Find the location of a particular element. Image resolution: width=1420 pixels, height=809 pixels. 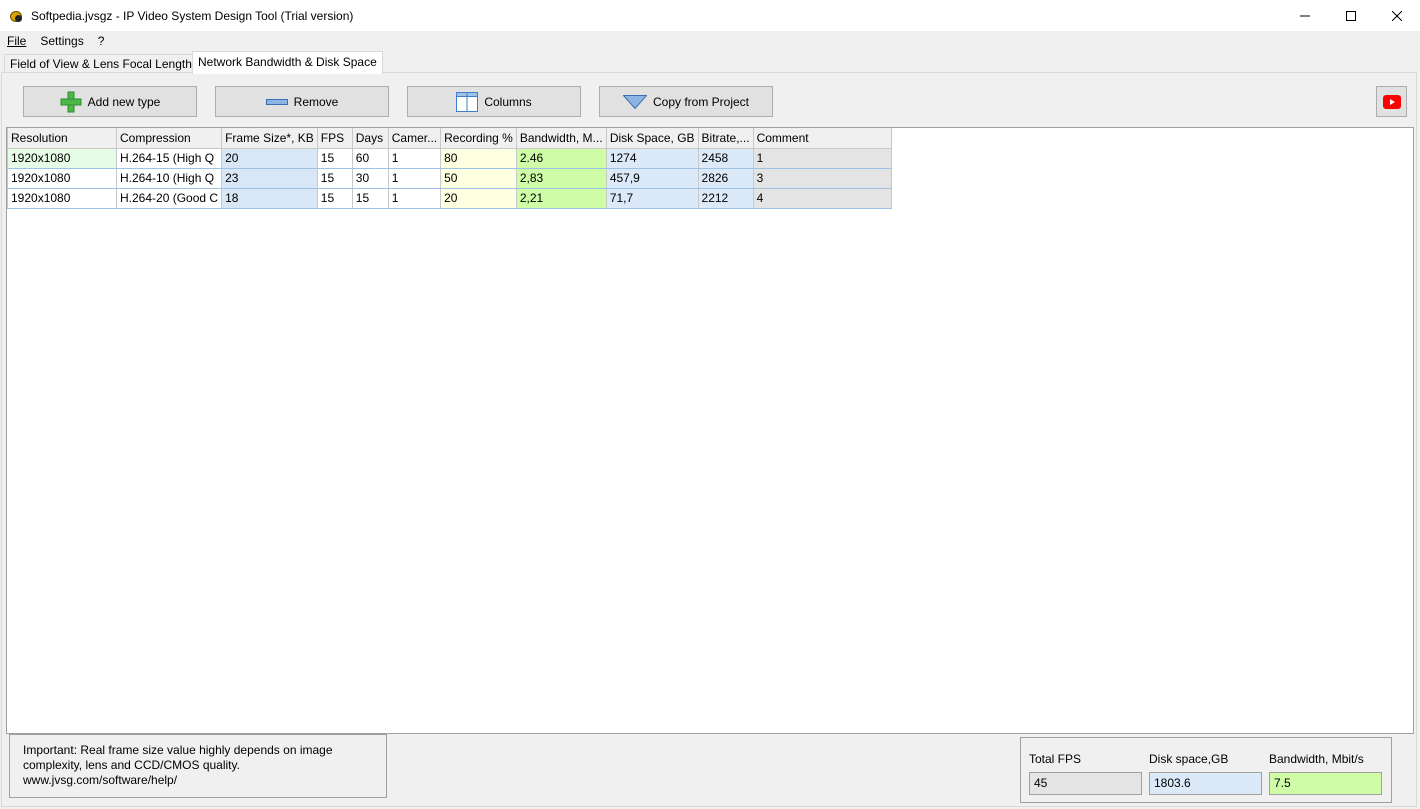

tab-network-bandwidth: Network Bandwidth & Disk Space is located at coordinates (287, 62).